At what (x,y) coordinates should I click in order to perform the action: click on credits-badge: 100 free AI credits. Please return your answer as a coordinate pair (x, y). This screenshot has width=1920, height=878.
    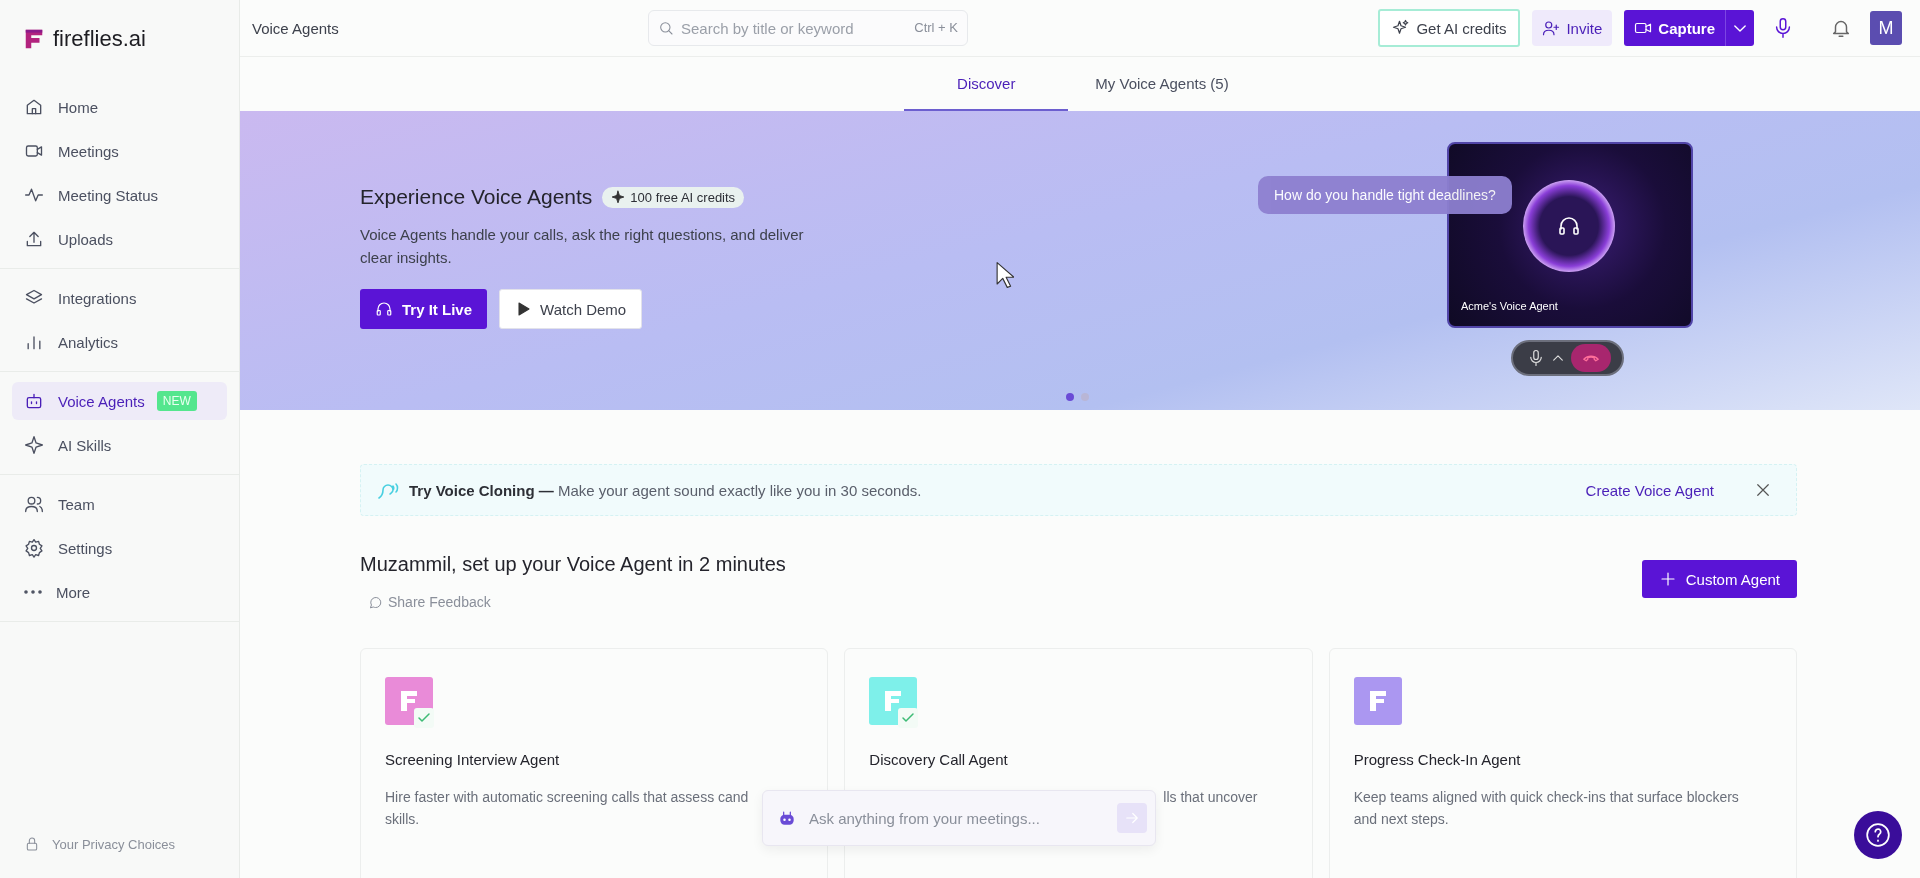
    Looking at the image, I should click on (673, 197).